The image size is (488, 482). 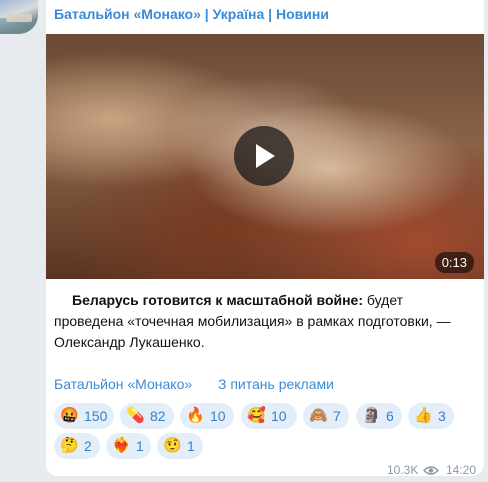 What do you see at coordinates (337, 416) in the screenshot?
I see `reaction-count: 7` at bounding box center [337, 416].